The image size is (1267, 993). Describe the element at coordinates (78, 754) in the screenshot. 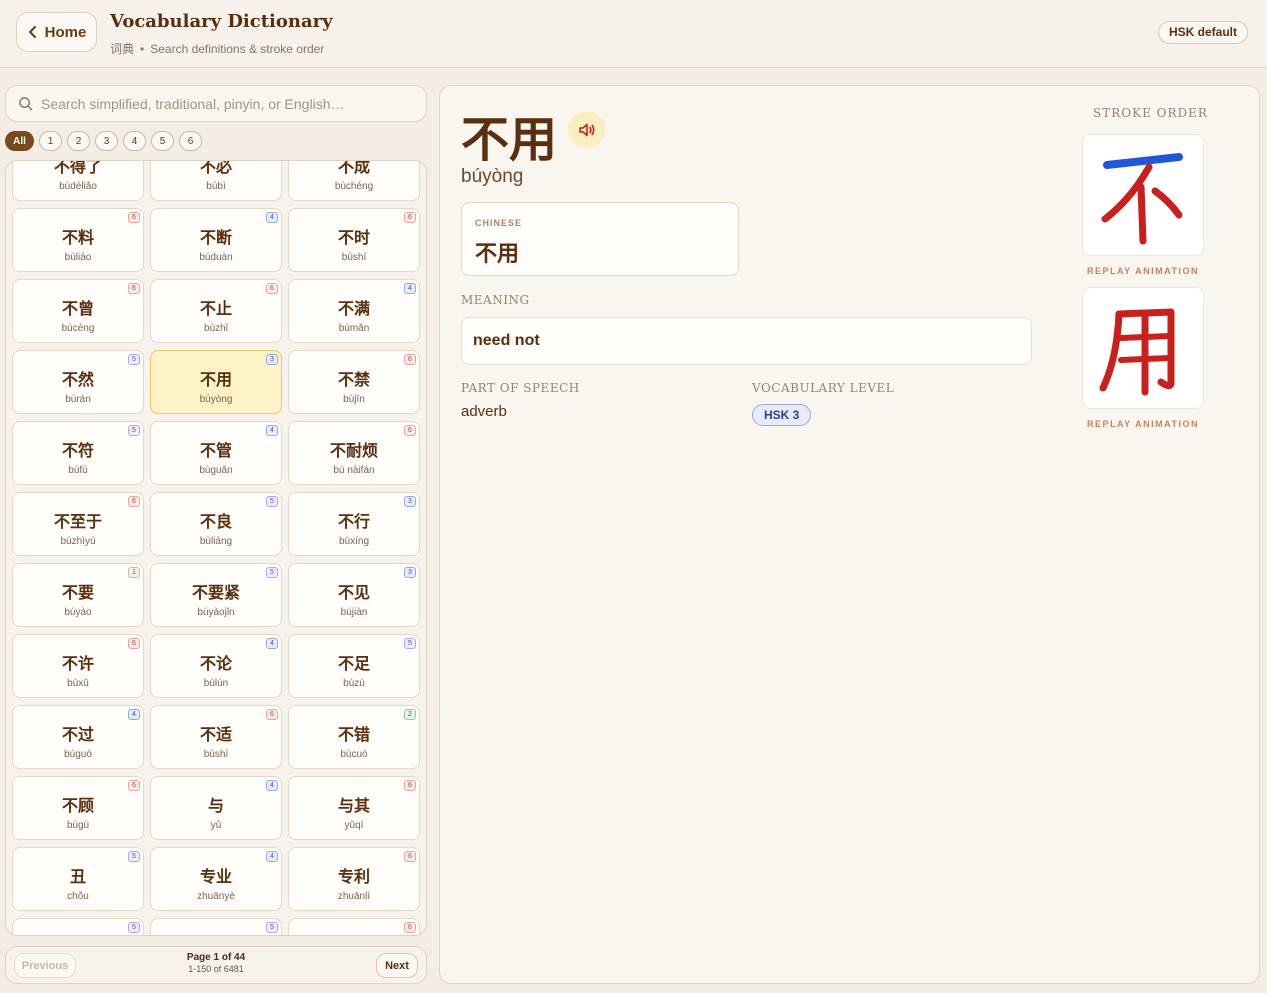

I see `word-card-pinyin: búguò` at that location.